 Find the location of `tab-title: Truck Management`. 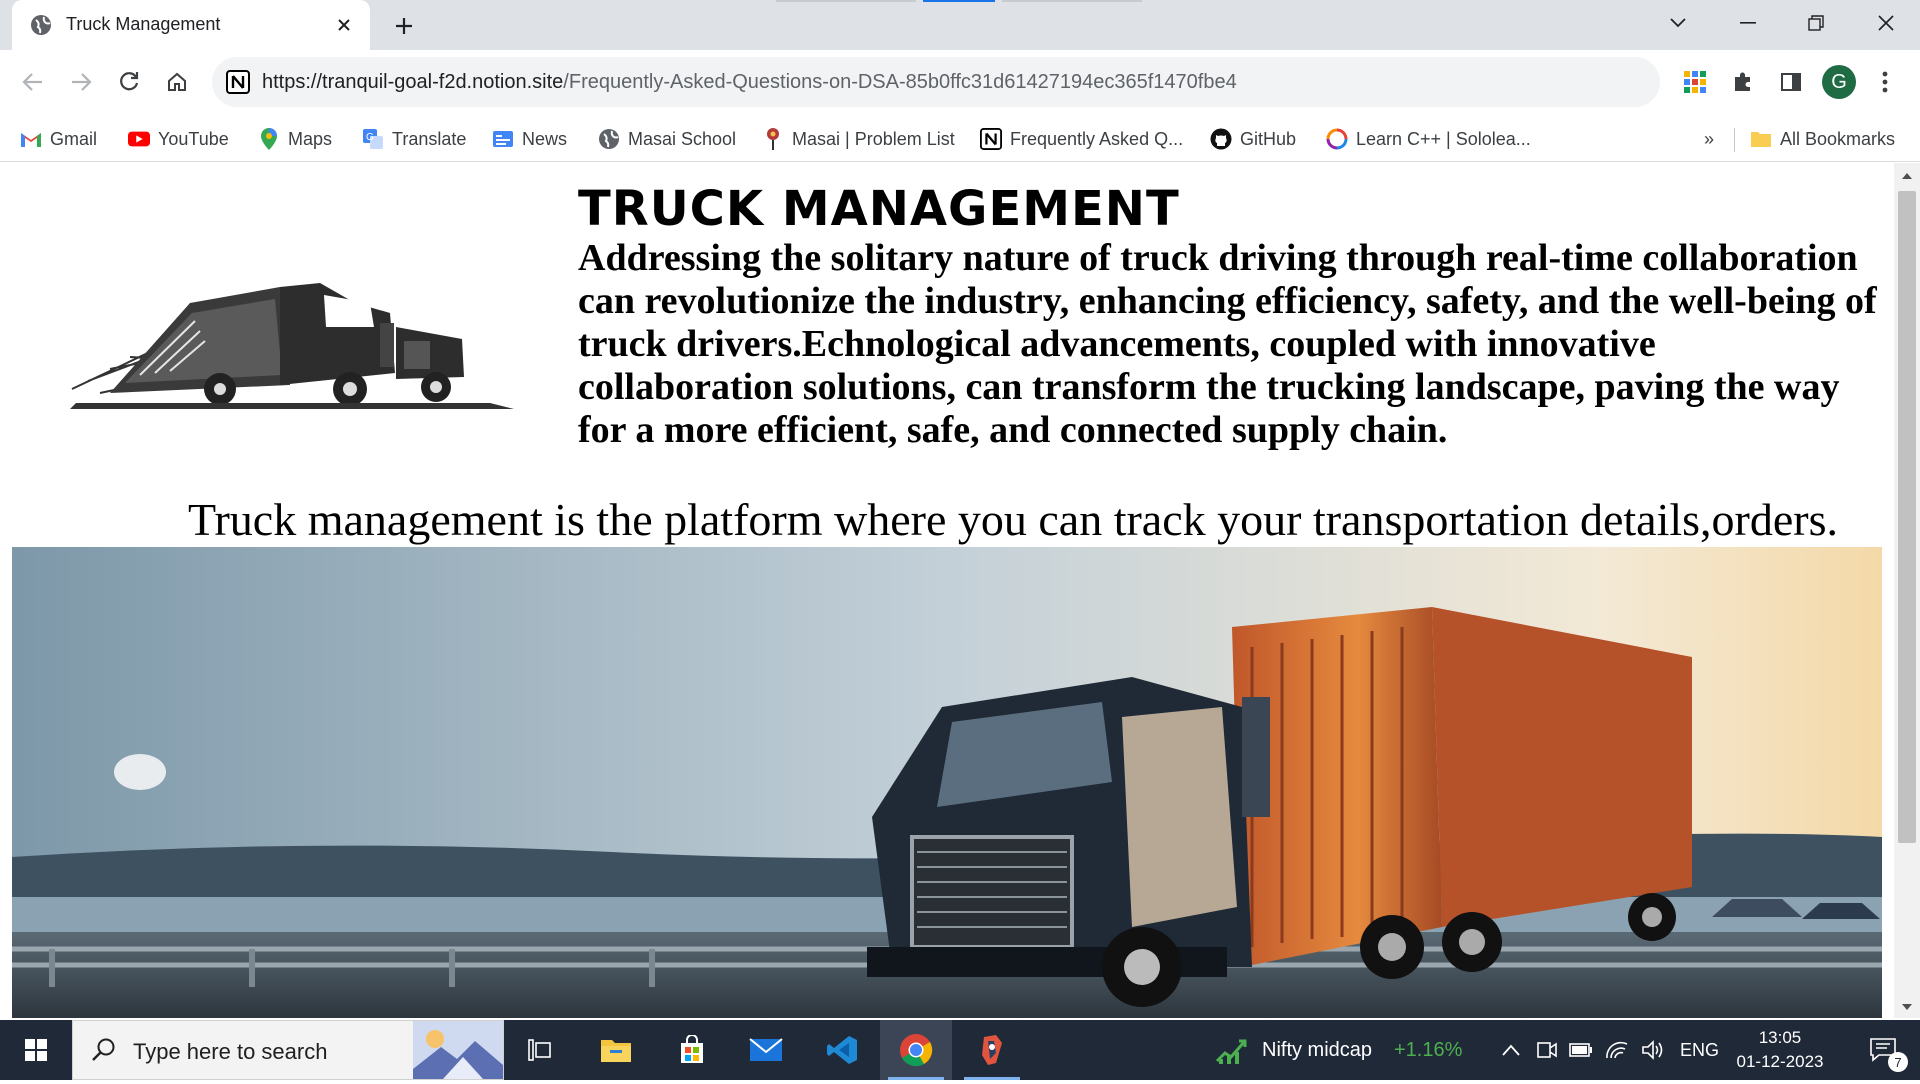

tab-title: Truck Management is located at coordinates (143, 24).